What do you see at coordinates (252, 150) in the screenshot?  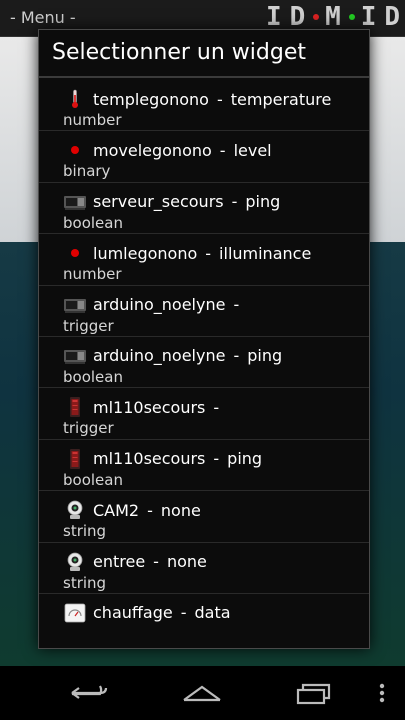 I see `widget-kind: level` at bounding box center [252, 150].